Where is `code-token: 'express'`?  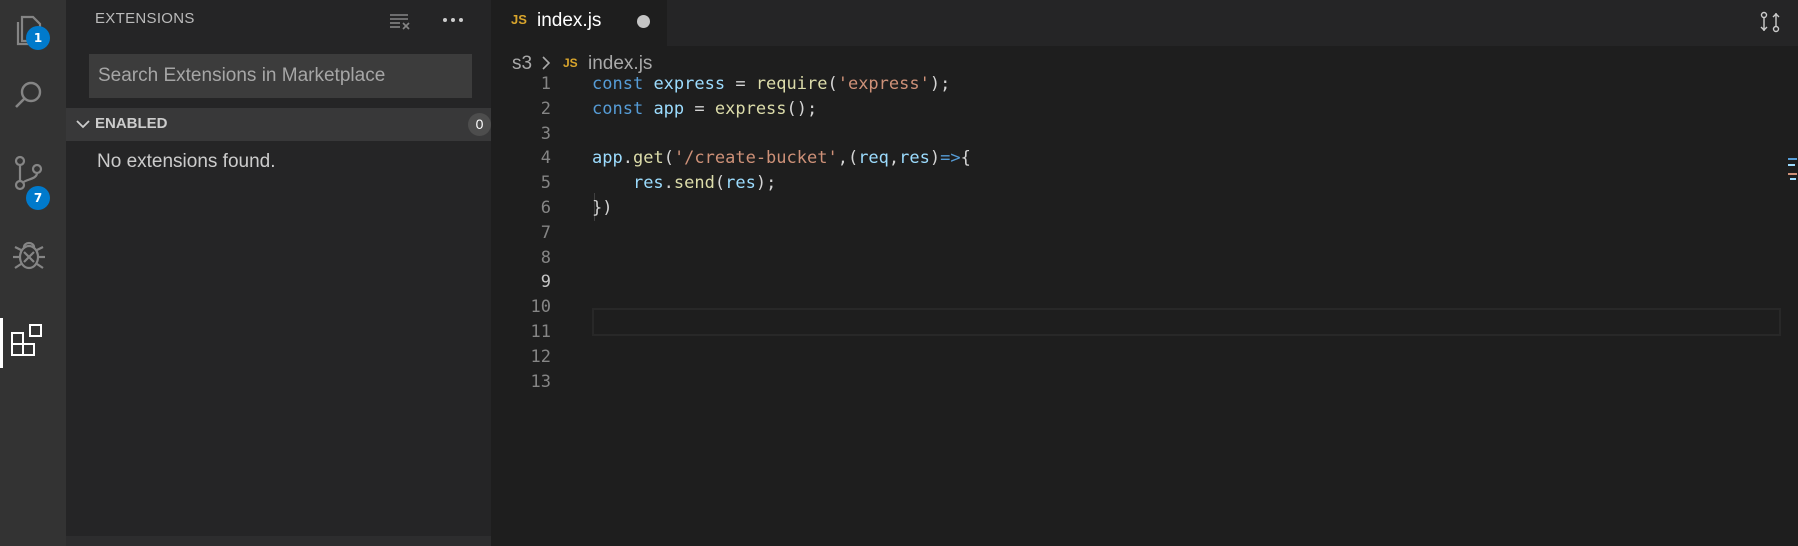 code-token: 'express' is located at coordinates (883, 84).